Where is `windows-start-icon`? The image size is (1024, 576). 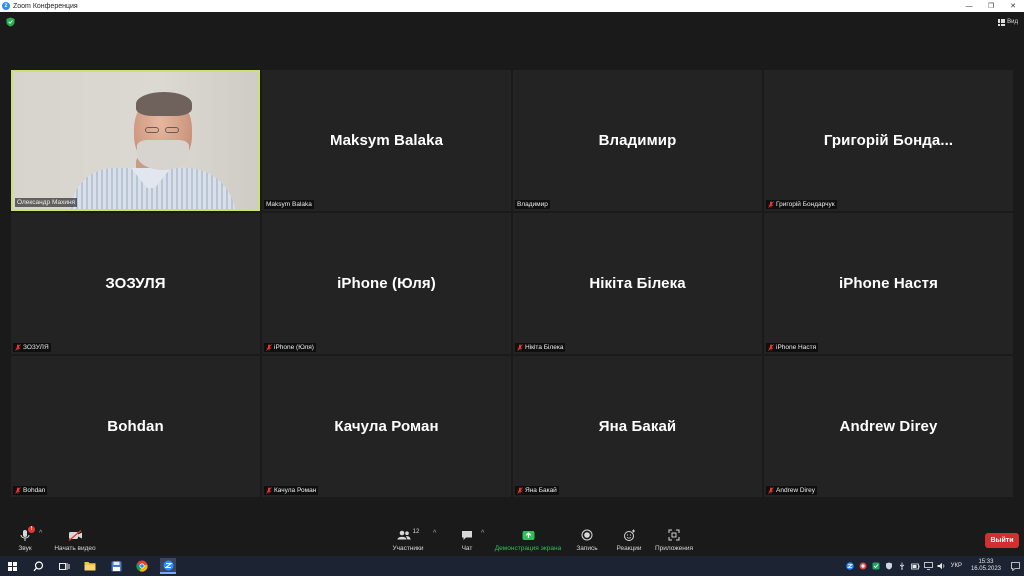 windows-start-icon is located at coordinates (12, 566).